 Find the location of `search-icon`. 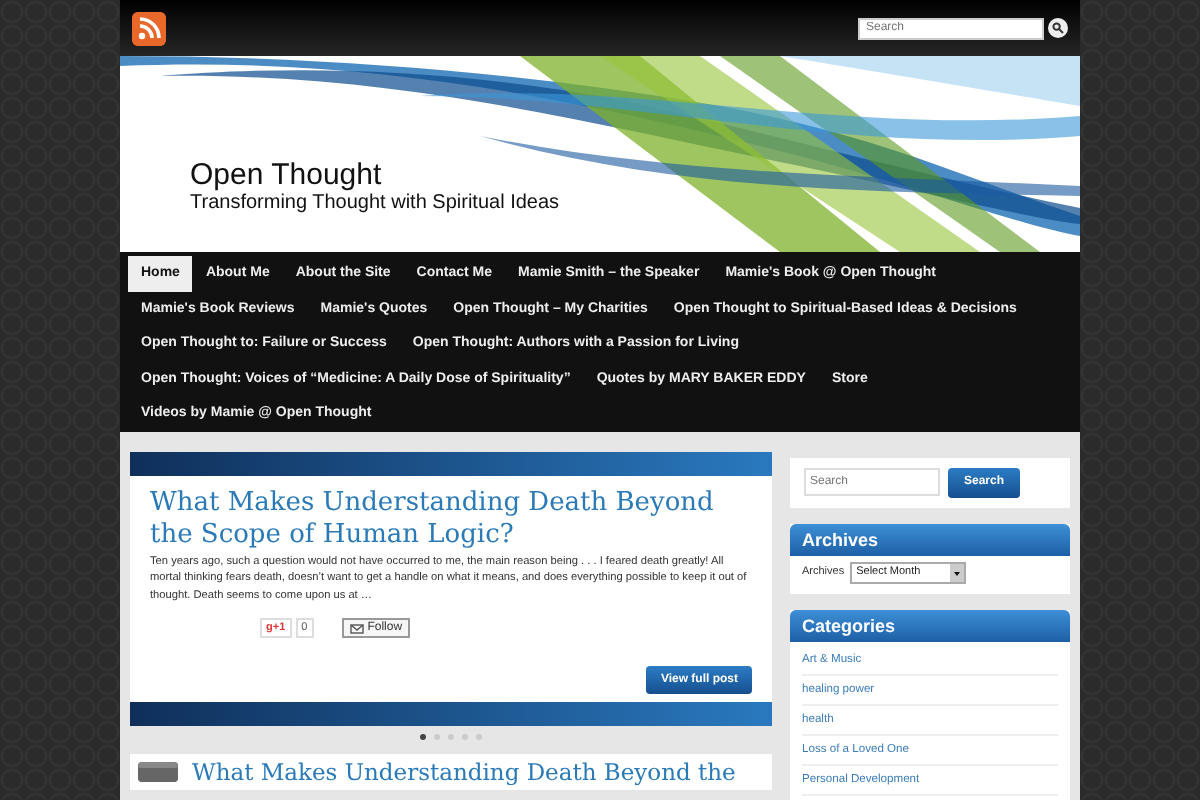

search-icon is located at coordinates (1058, 28).